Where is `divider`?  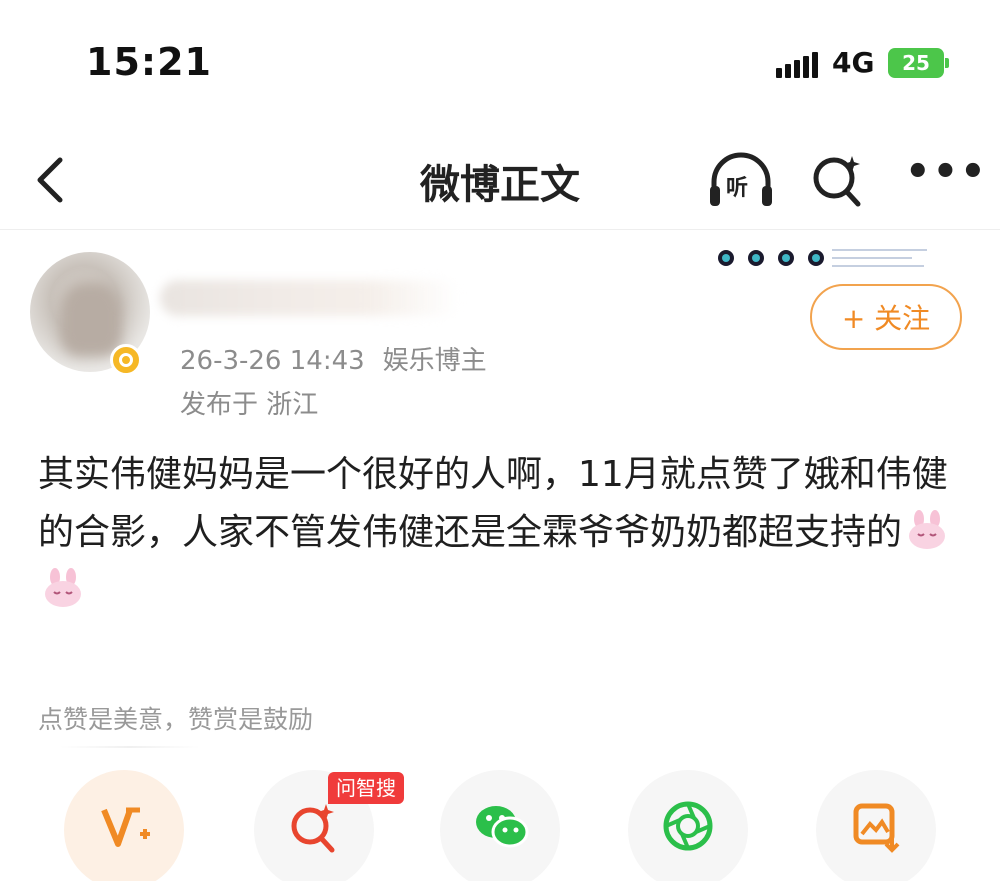 divider is located at coordinates (130, 747).